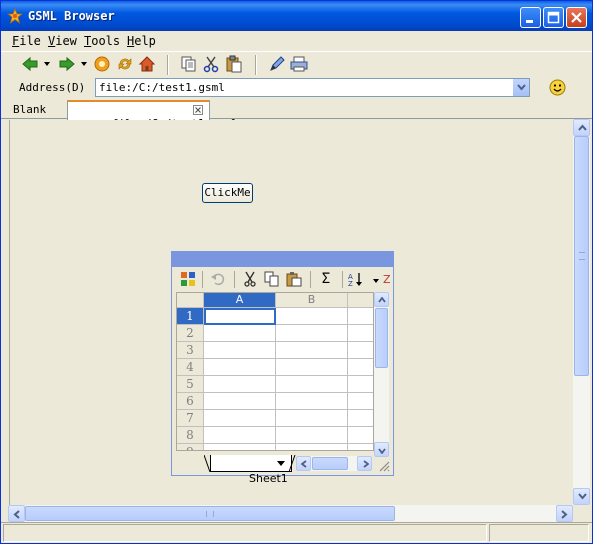 The image size is (593, 548). What do you see at coordinates (581, 127) in the screenshot?
I see `scroll-up-button` at bounding box center [581, 127].